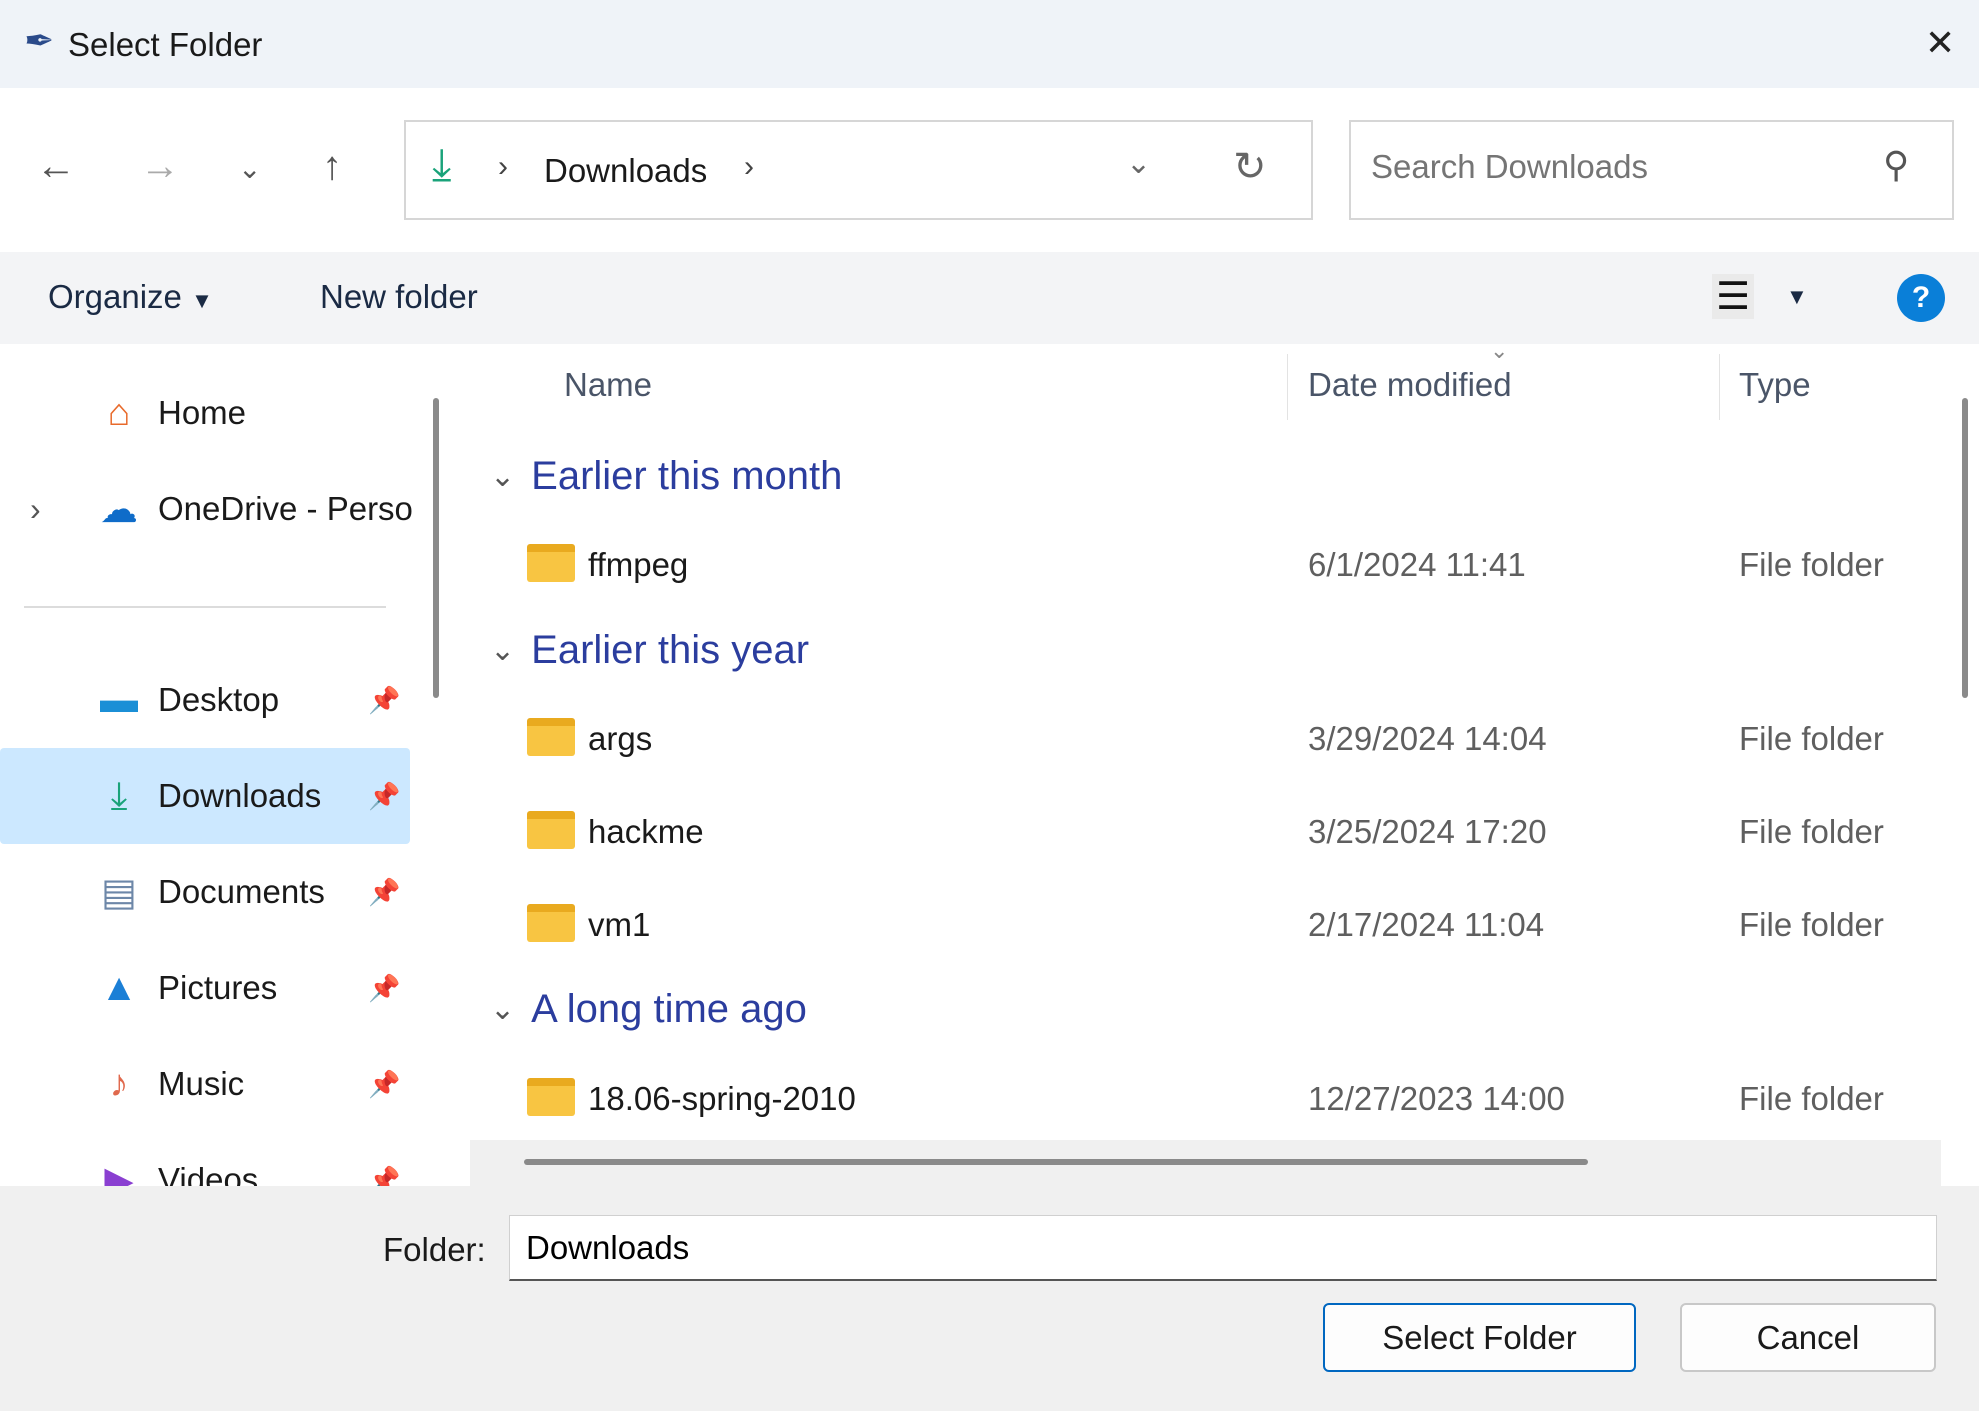  What do you see at coordinates (1205, 926) in the screenshot?
I see `list-item: vm1 2/17/2024 11:04 File folder` at bounding box center [1205, 926].